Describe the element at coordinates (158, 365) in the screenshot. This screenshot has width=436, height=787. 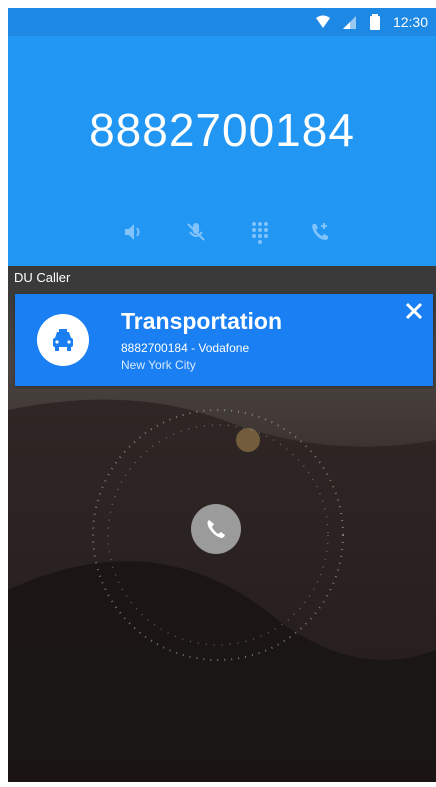
I see `caller-location: New York City` at that location.